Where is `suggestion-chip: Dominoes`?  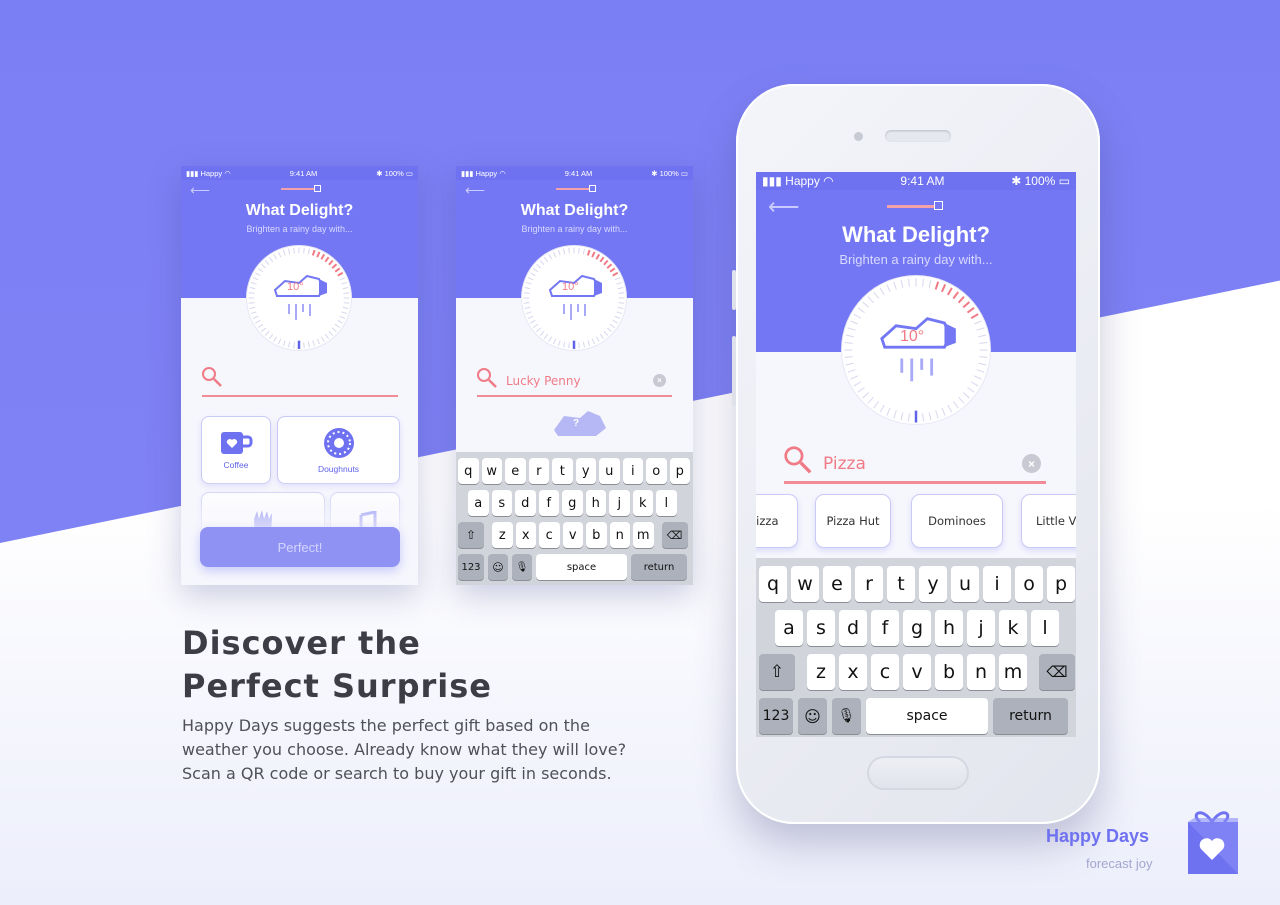
suggestion-chip: Dominoes is located at coordinates (957, 521).